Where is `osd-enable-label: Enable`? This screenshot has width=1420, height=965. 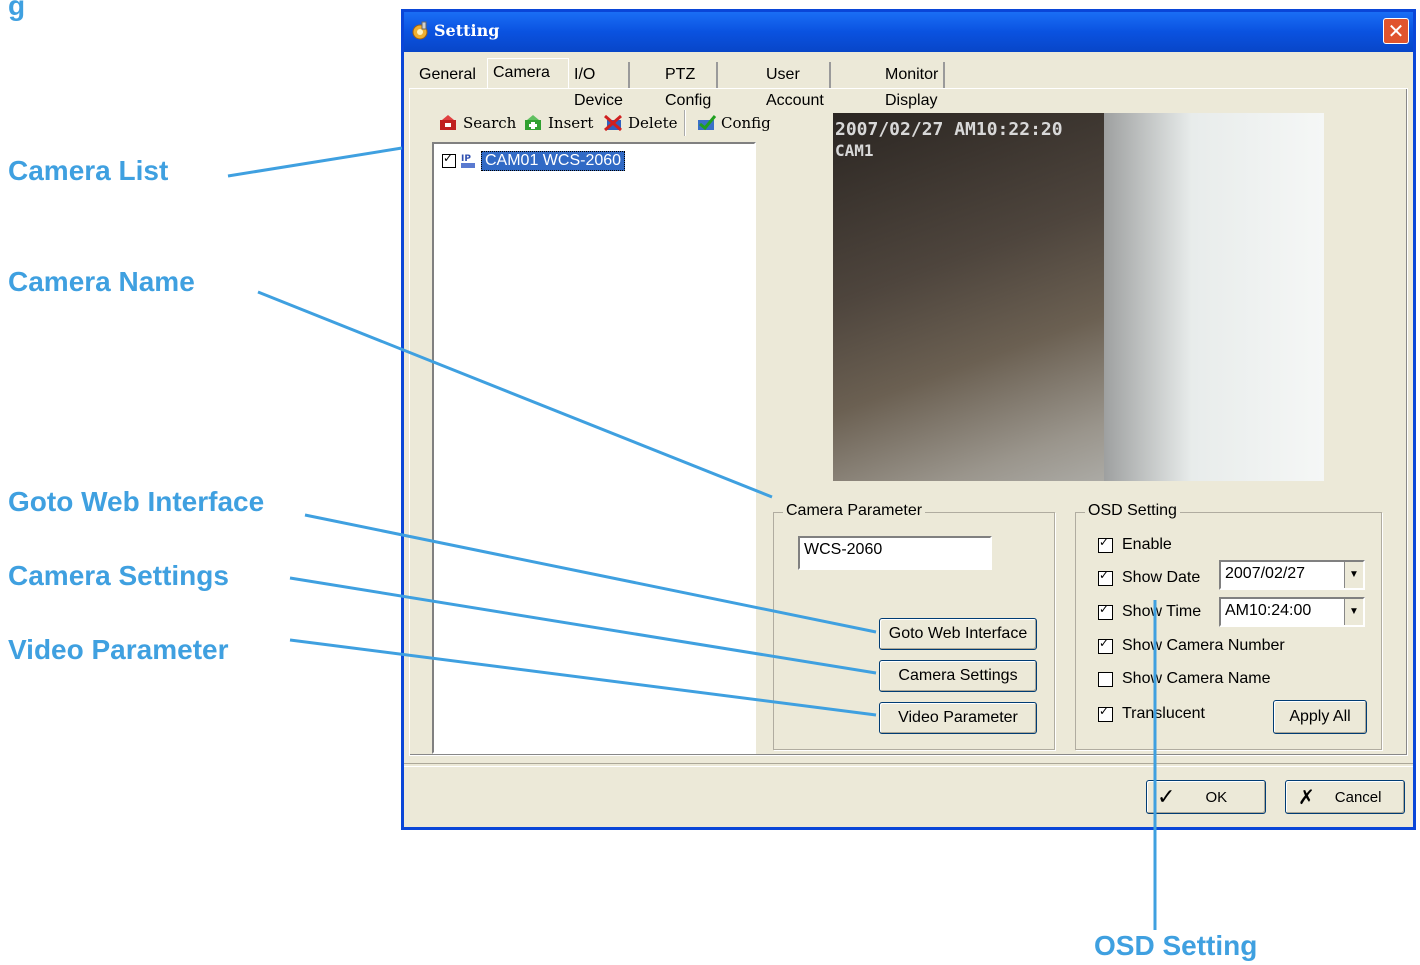
osd-enable-label: Enable is located at coordinates (1147, 544).